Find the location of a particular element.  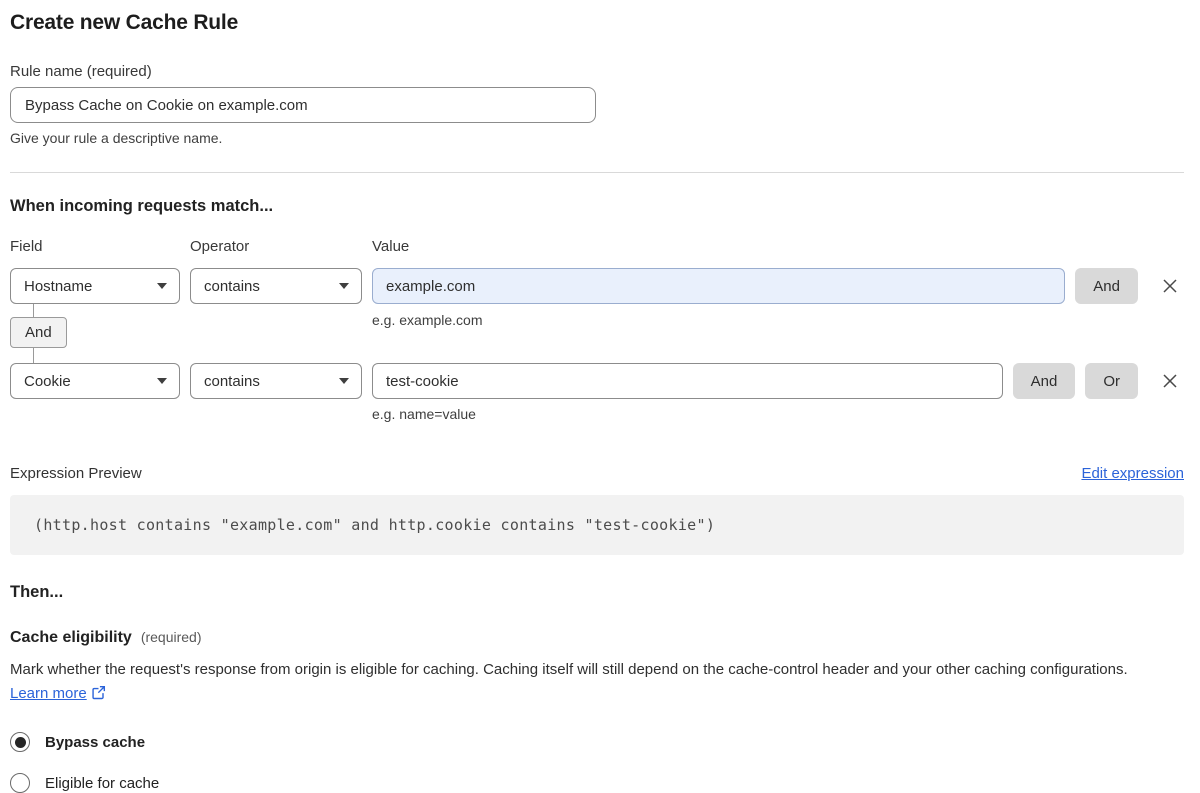

field-select: Hostname is located at coordinates (95, 286).